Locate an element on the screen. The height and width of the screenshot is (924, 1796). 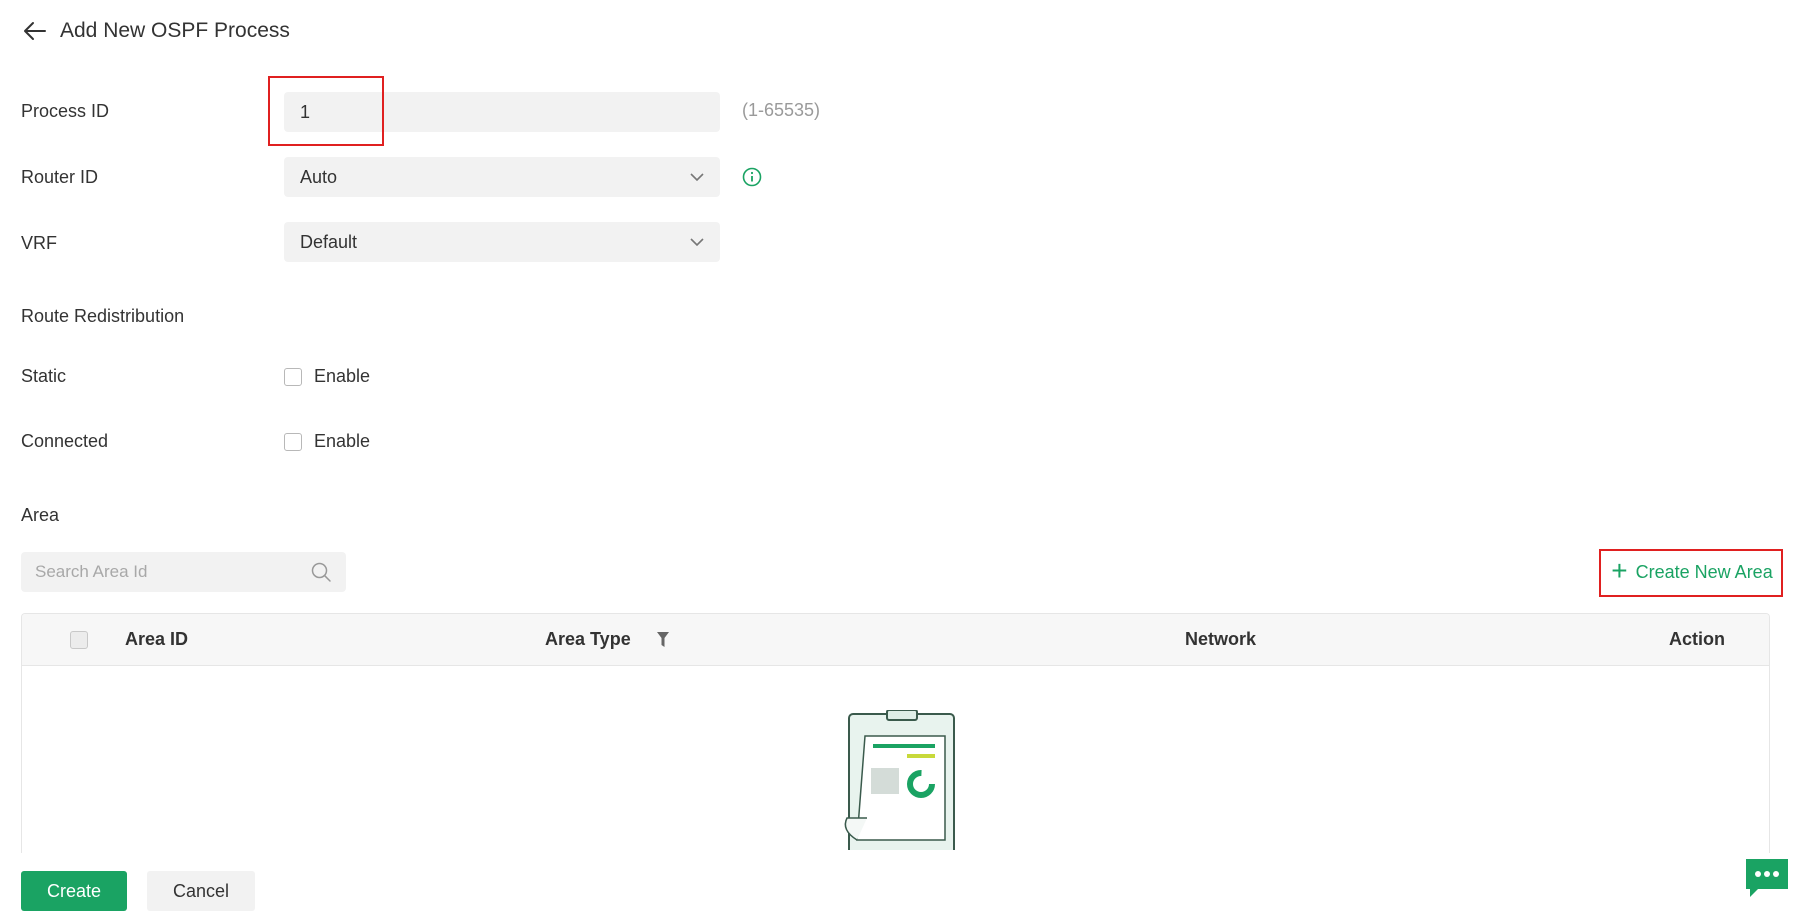
column-network: Network is located at coordinates (1221, 639).